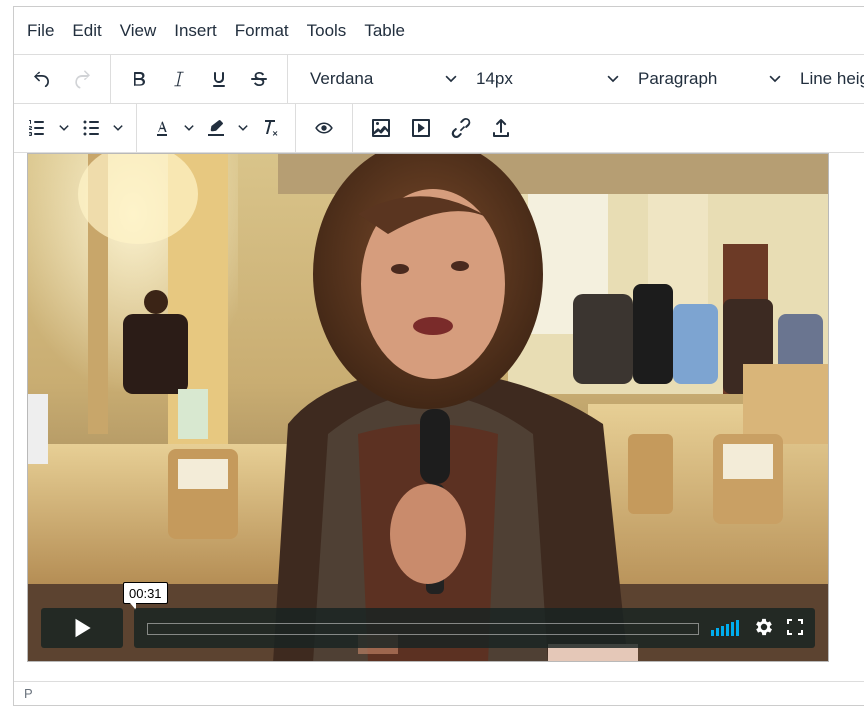  I want to click on menubar: File Edit View Insert Format Tools Table, so click(439, 31).